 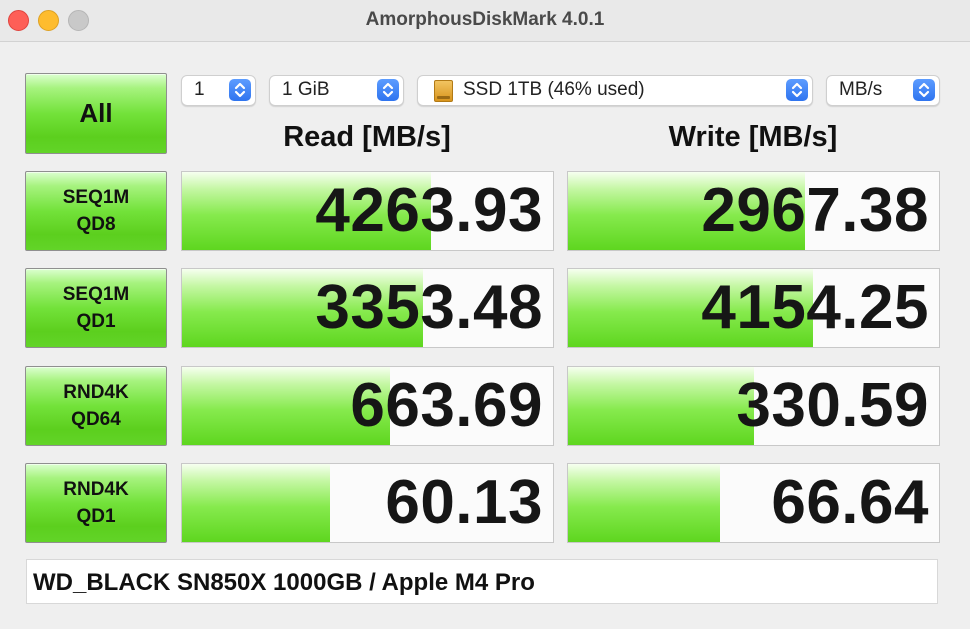 What do you see at coordinates (336, 90) in the screenshot?
I see `size-select: 1 GiB` at bounding box center [336, 90].